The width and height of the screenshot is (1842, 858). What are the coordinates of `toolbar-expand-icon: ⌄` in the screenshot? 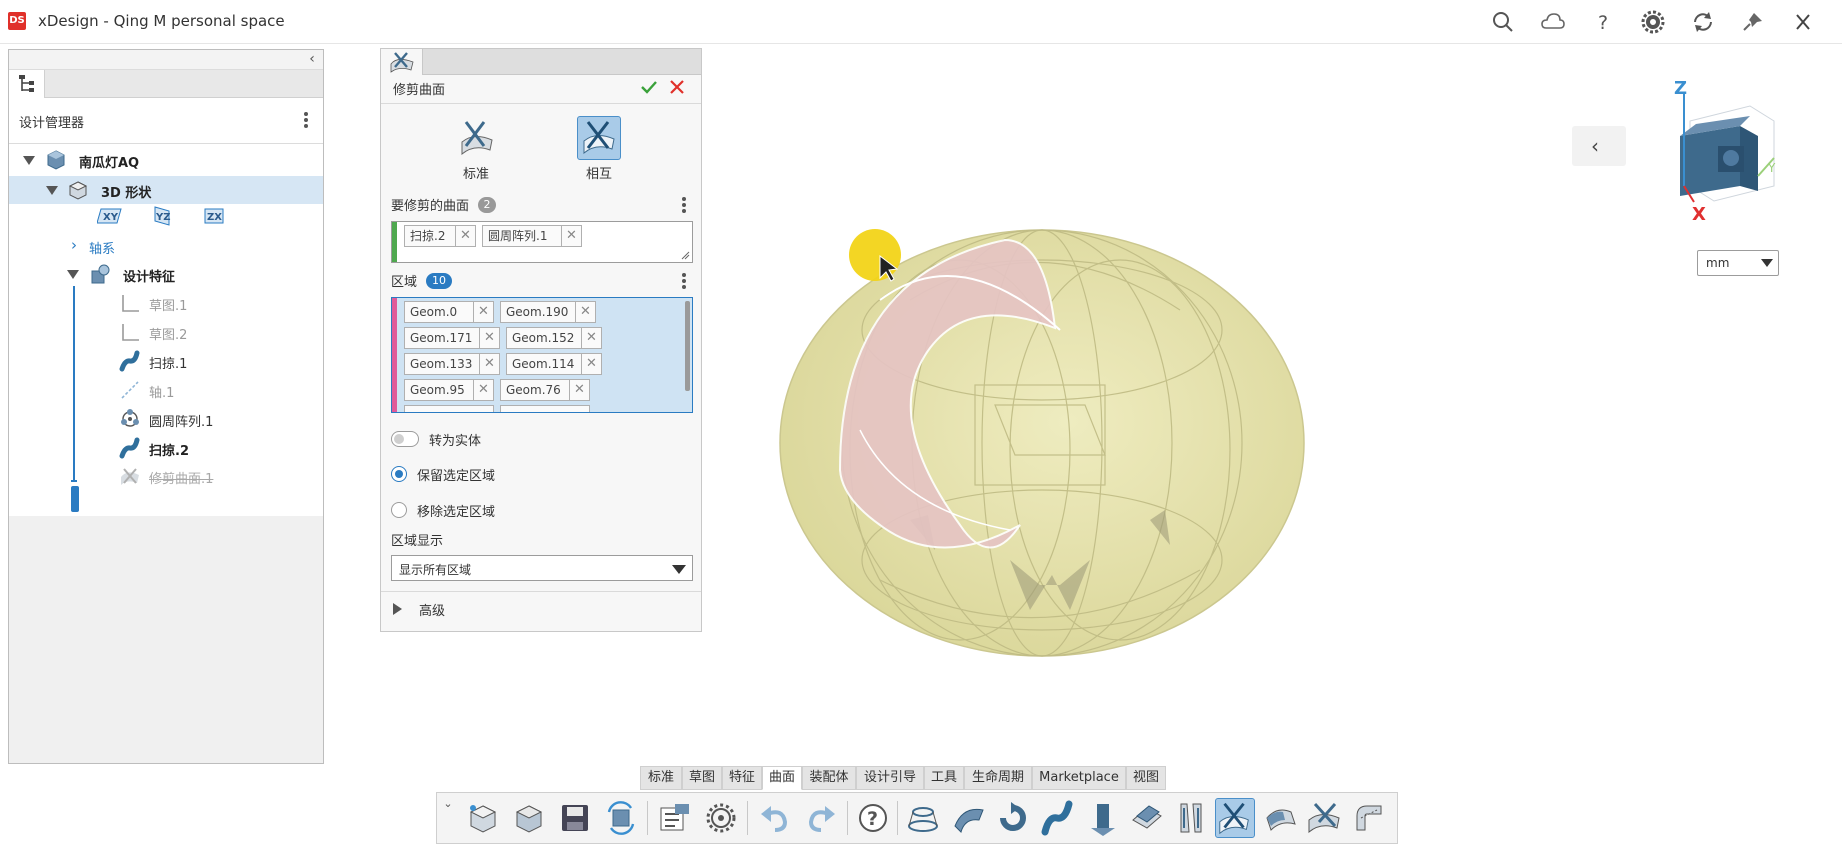 It's located at (448, 817).